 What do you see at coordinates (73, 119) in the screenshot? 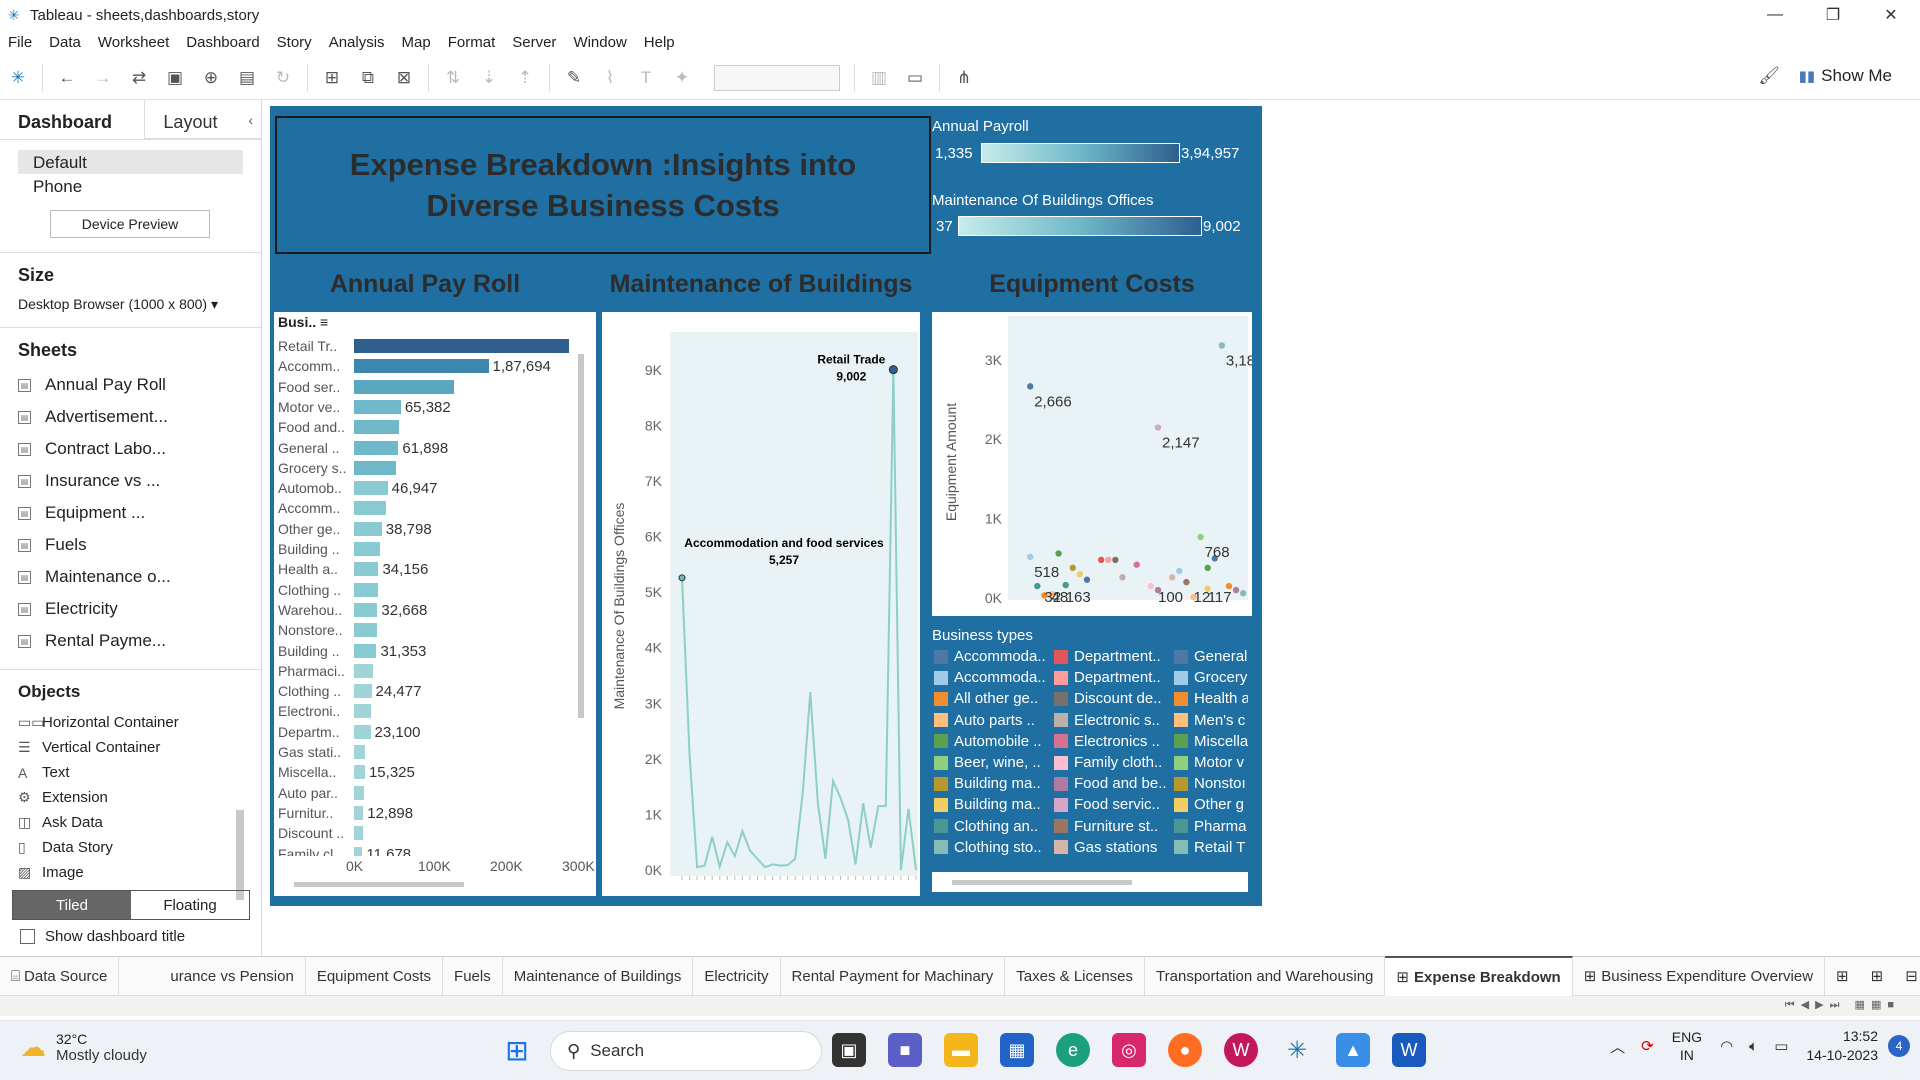
I see `tab-dashboard: Dashboard` at bounding box center [73, 119].